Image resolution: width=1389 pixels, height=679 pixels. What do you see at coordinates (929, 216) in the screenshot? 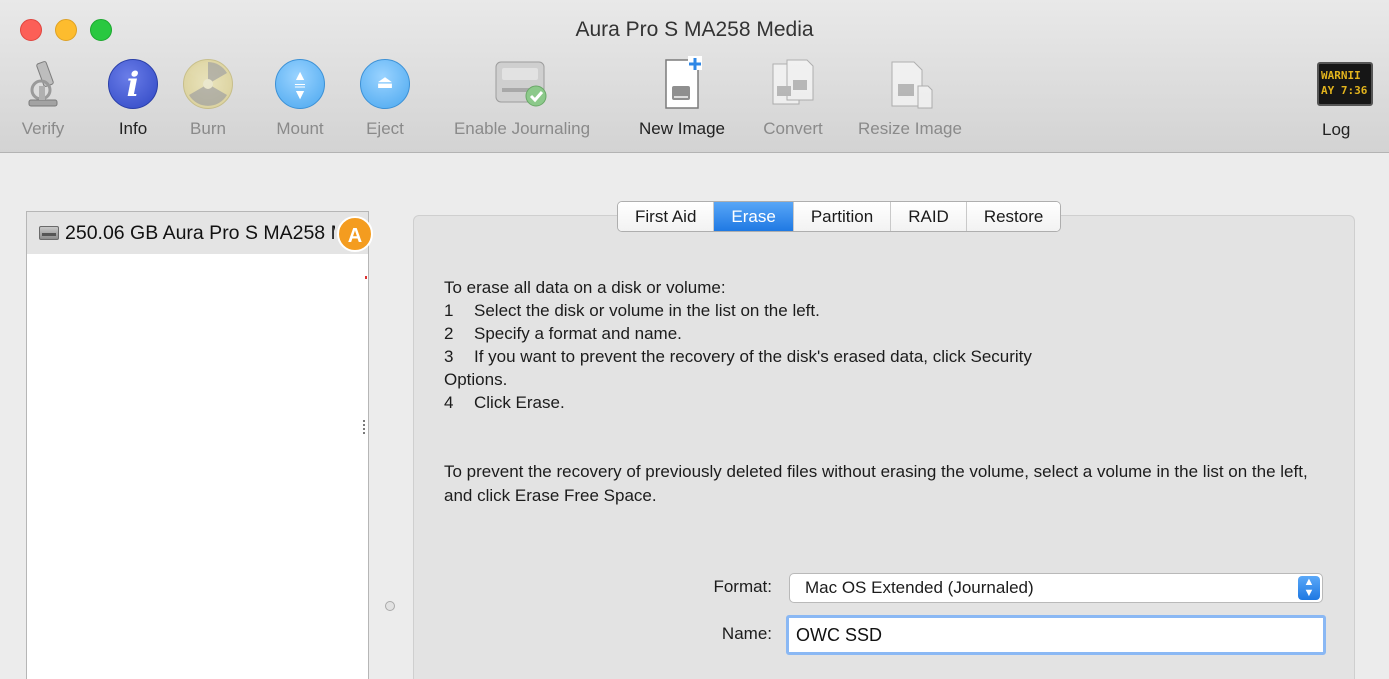
I see `tab-raid: RAID` at bounding box center [929, 216].